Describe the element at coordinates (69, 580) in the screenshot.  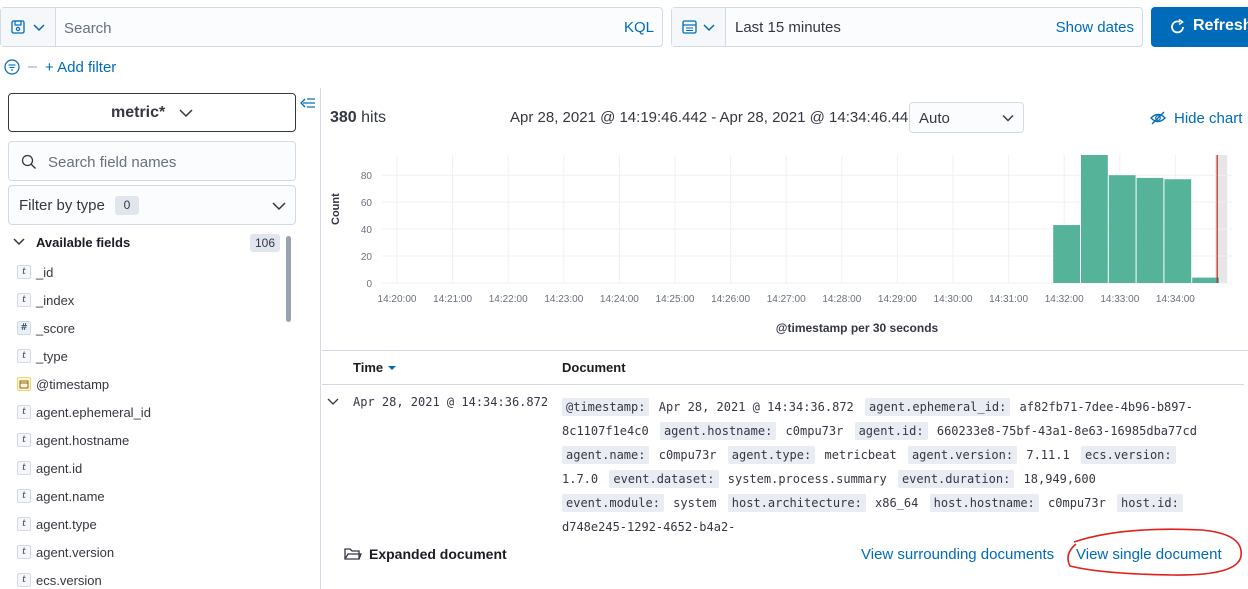
I see `field-name: ecs.version` at that location.